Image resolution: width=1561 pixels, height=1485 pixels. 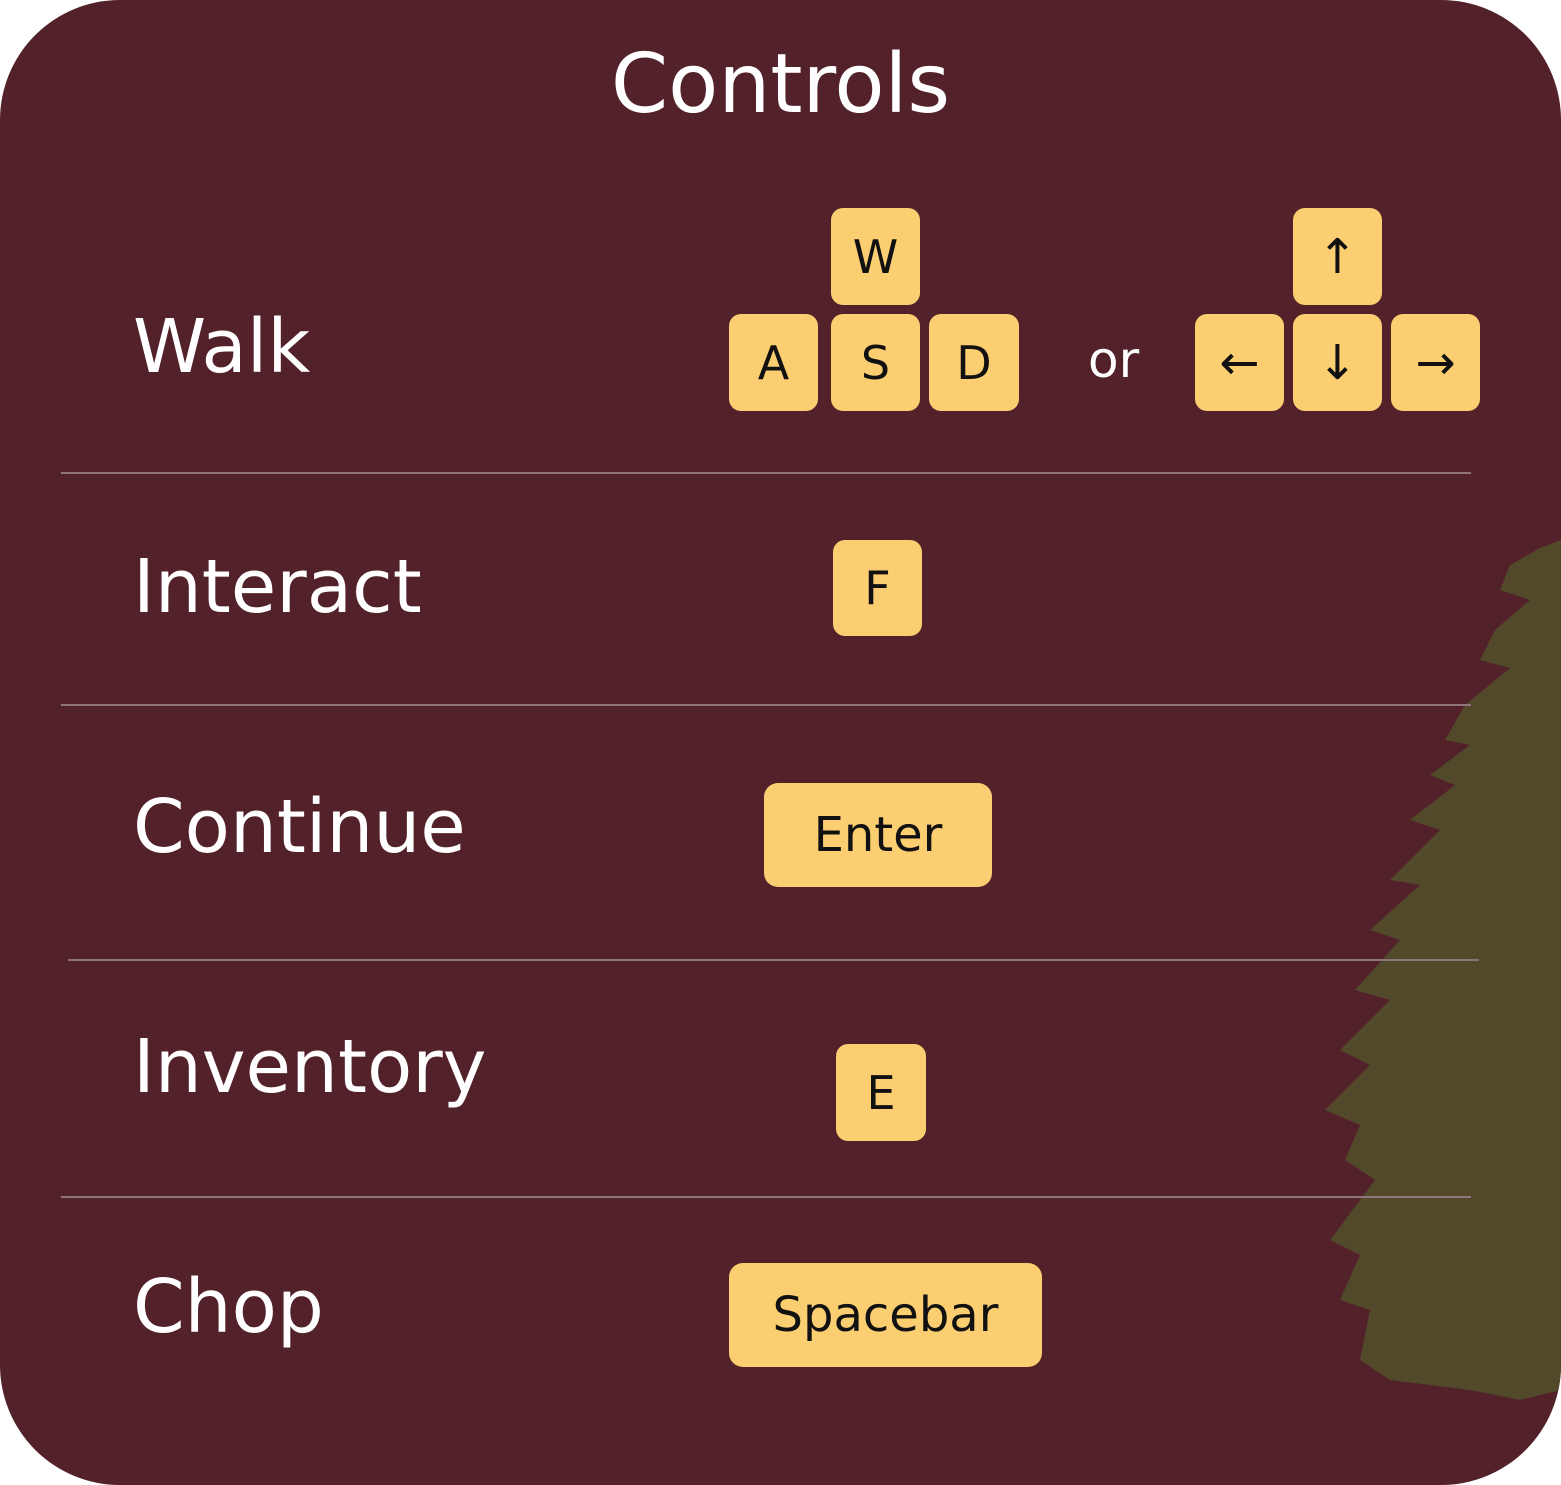 What do you see at coordinates (875, 362) in the screenshot?
I see `key-s: S` at bounding box center [875, 362].